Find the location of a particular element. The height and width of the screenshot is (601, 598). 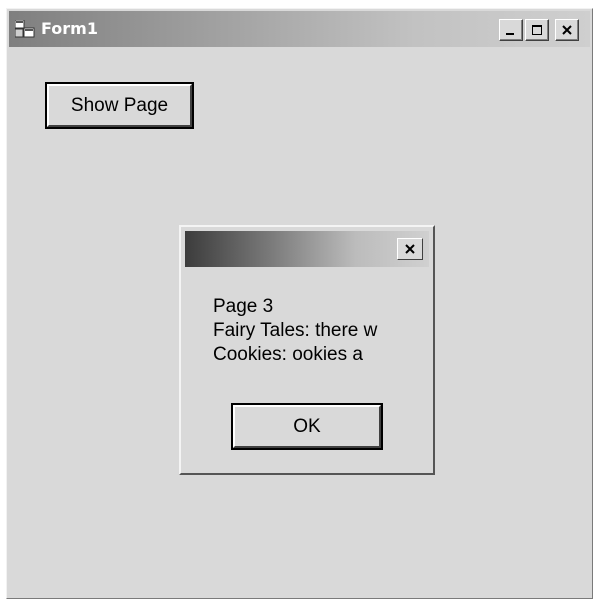

maximize-button is located at coordinates (537, 30).